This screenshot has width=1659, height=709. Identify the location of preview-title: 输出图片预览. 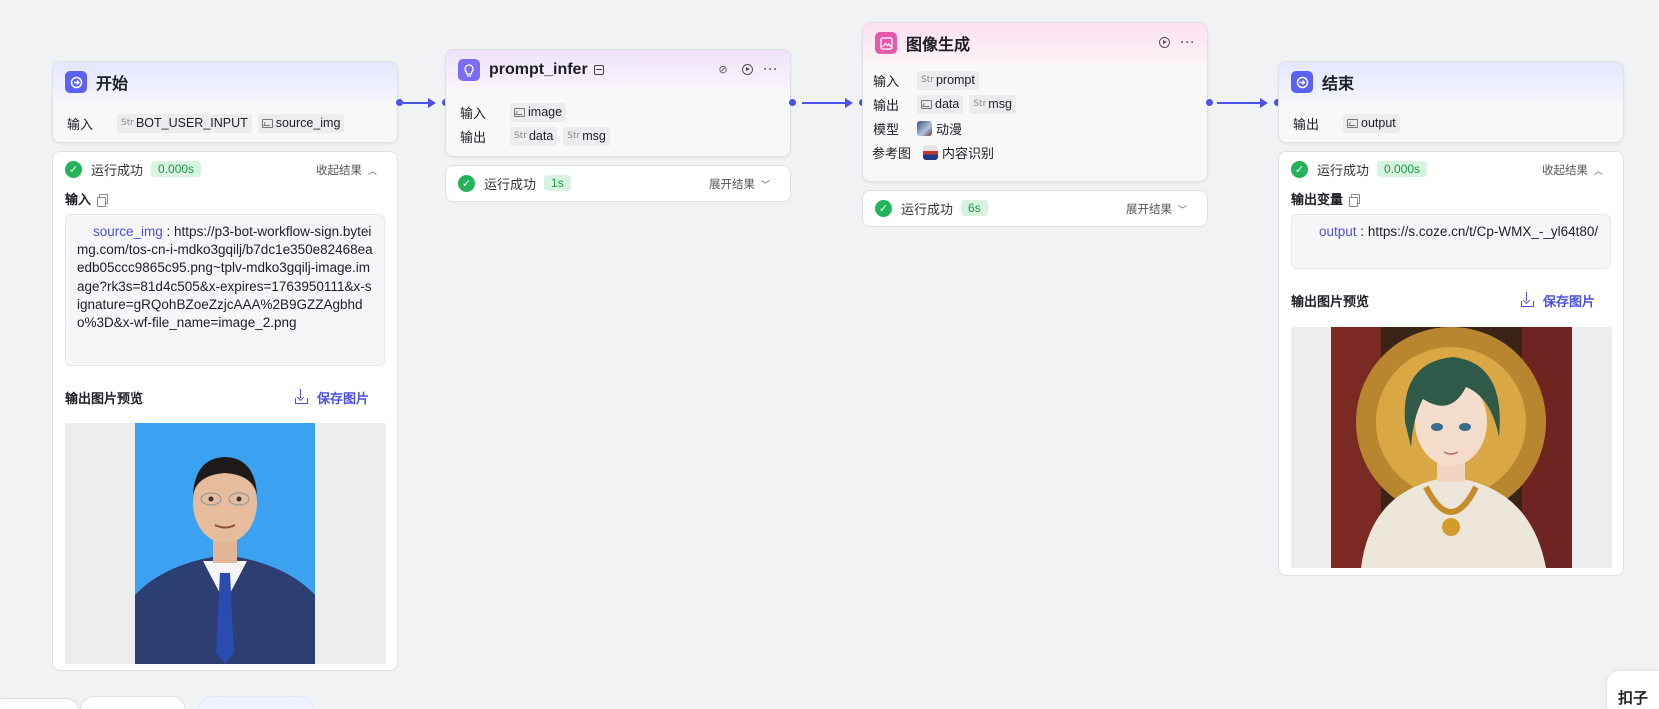
(1330, 301).